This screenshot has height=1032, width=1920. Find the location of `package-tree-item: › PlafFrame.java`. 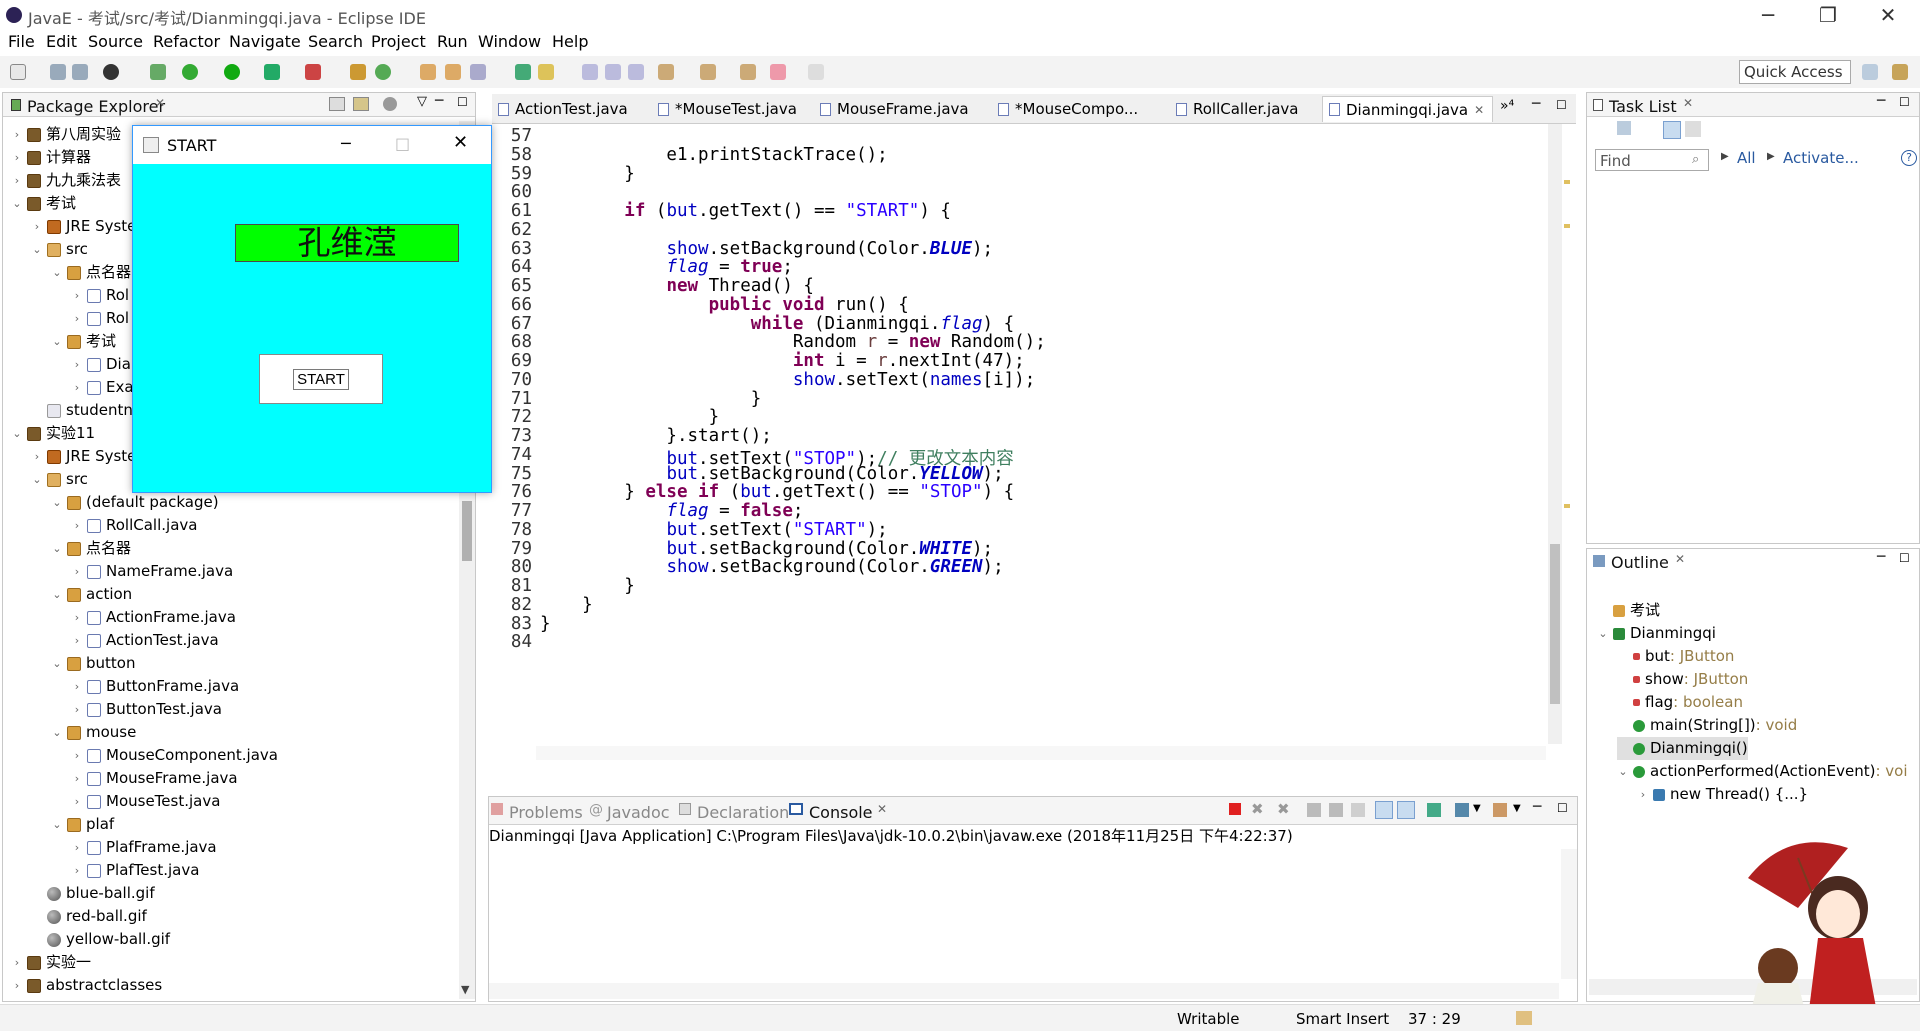

package-tree-item: › PlafFrame.java is located at coordinates (144, 847).